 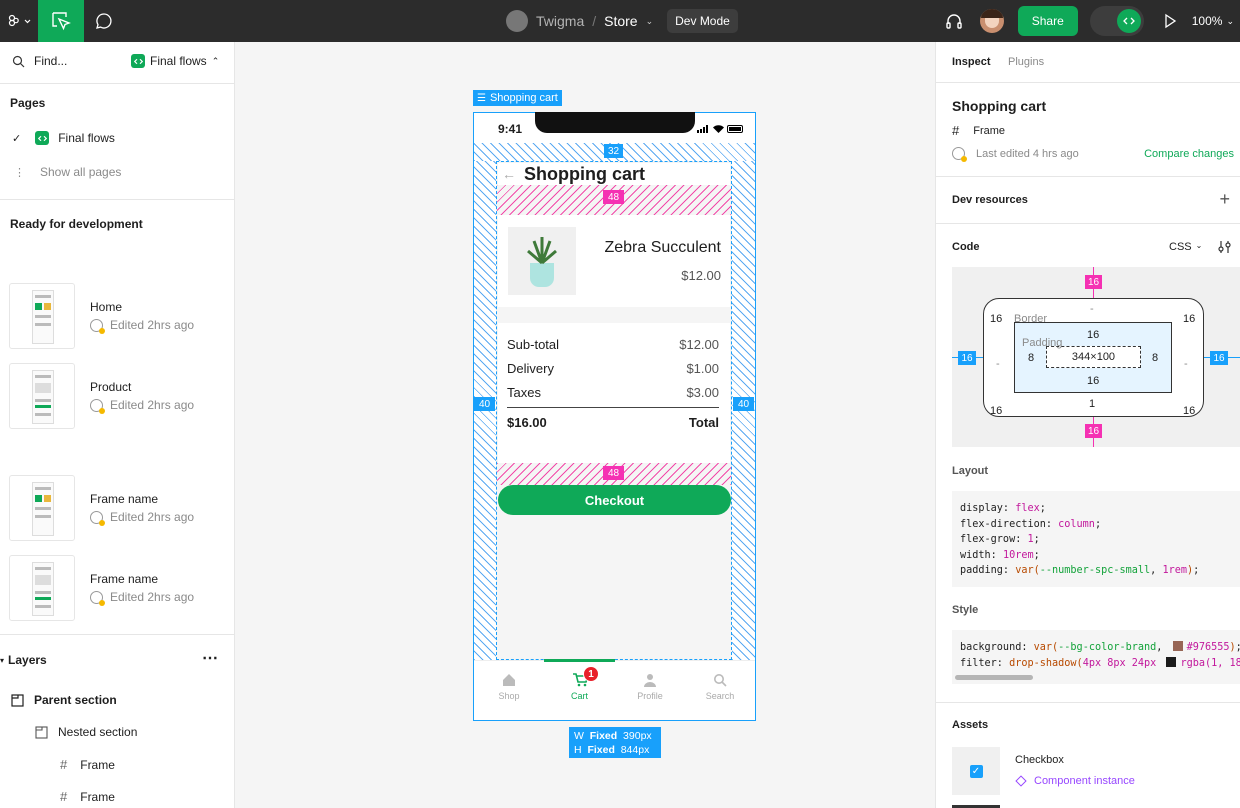 I want to click on css-property: padding:, so click(x=988, y=570).